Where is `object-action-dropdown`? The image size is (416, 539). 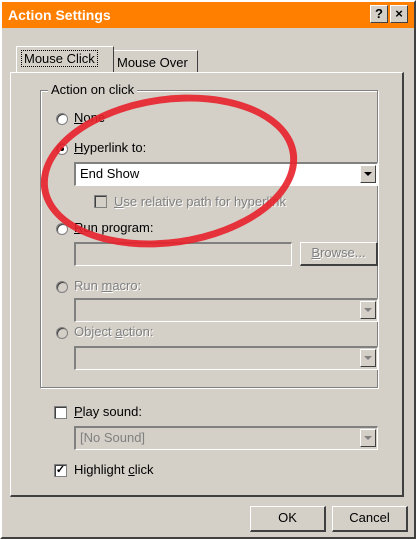
object-action-dropdown is located at coordinates (226, 358).